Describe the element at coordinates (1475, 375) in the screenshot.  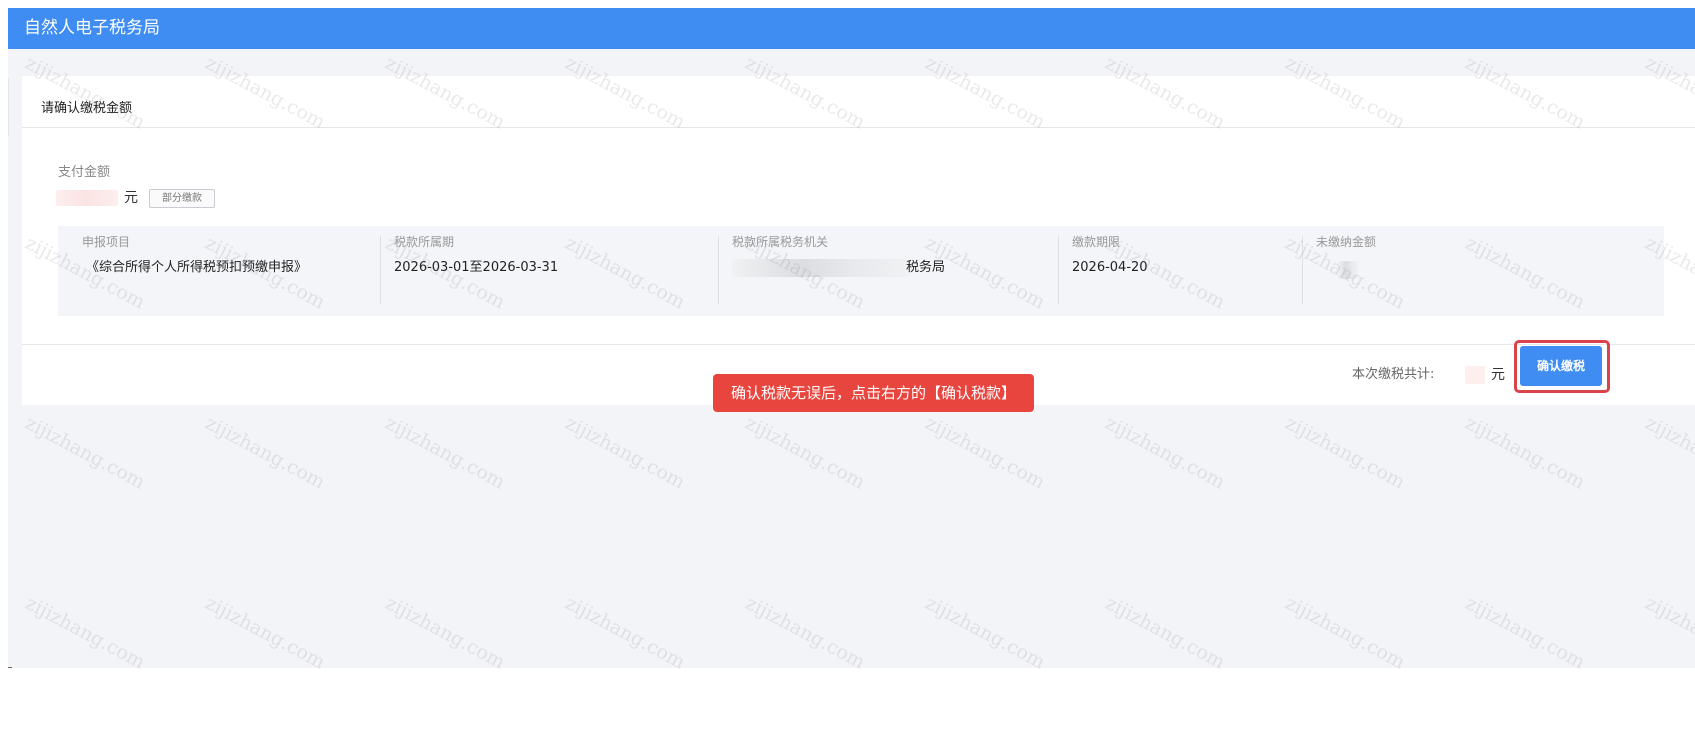
I see `total-amount-redacted` at that location.